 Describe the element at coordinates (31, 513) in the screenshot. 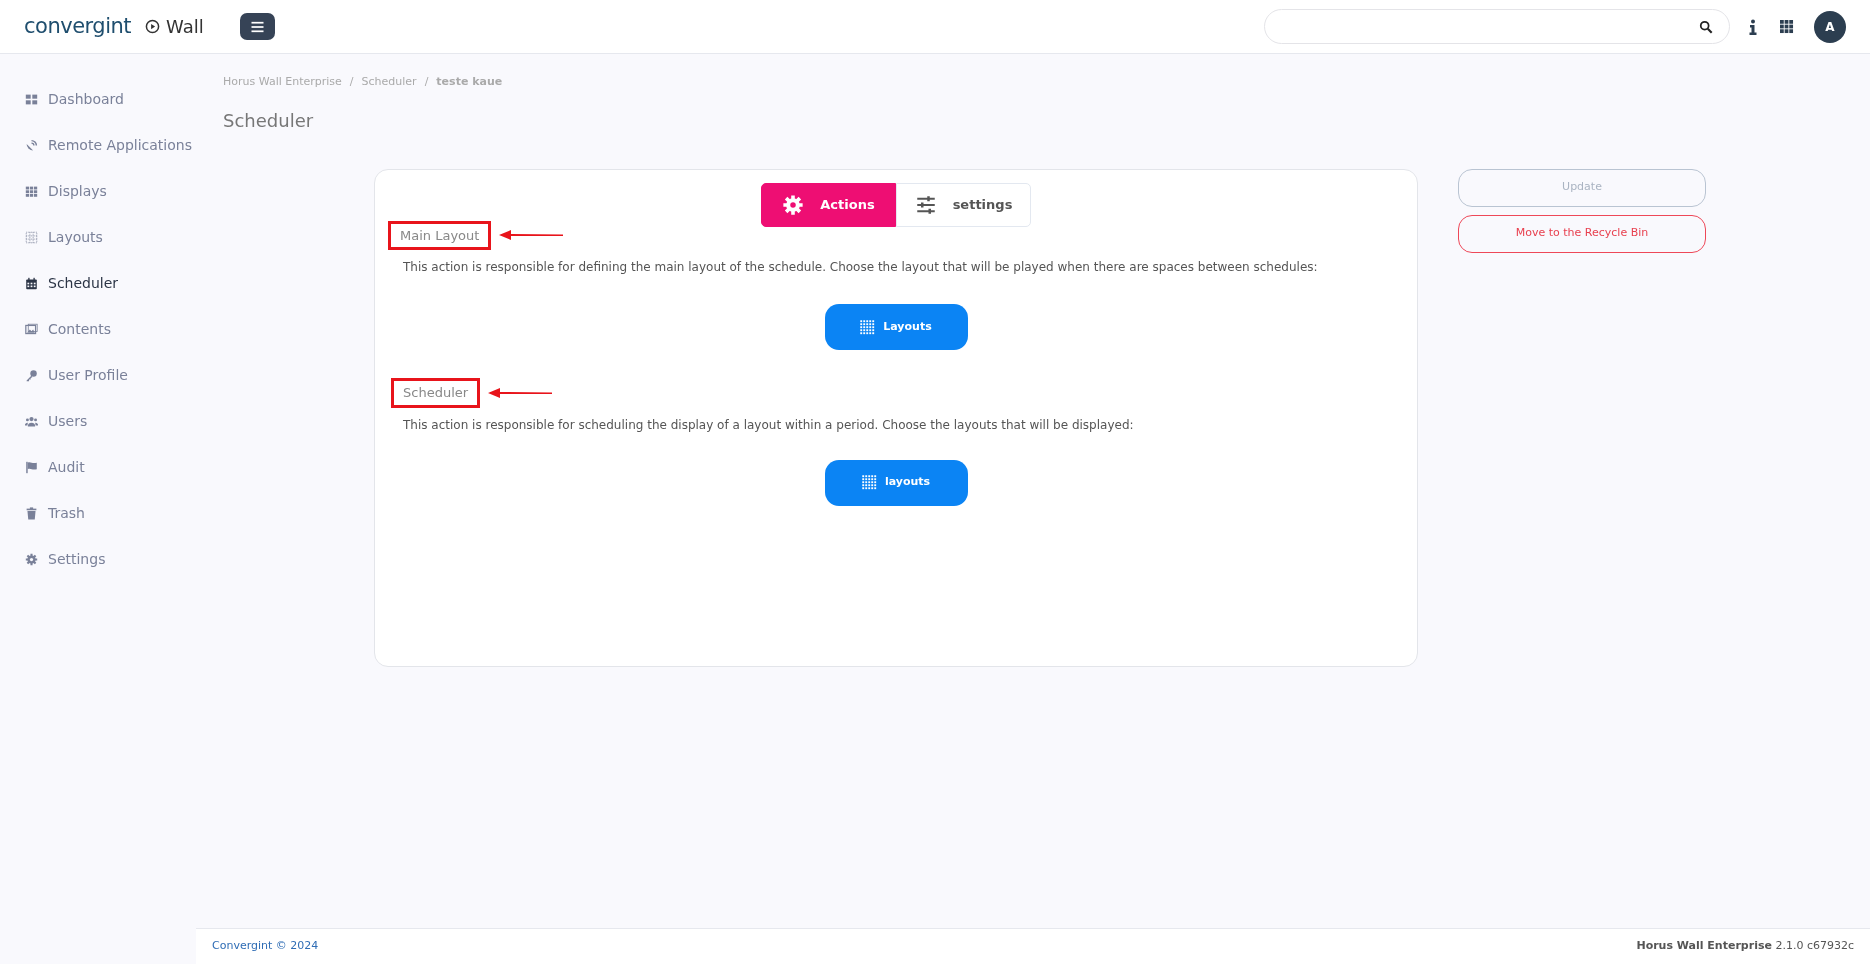

I see `trash-icon` at that location.